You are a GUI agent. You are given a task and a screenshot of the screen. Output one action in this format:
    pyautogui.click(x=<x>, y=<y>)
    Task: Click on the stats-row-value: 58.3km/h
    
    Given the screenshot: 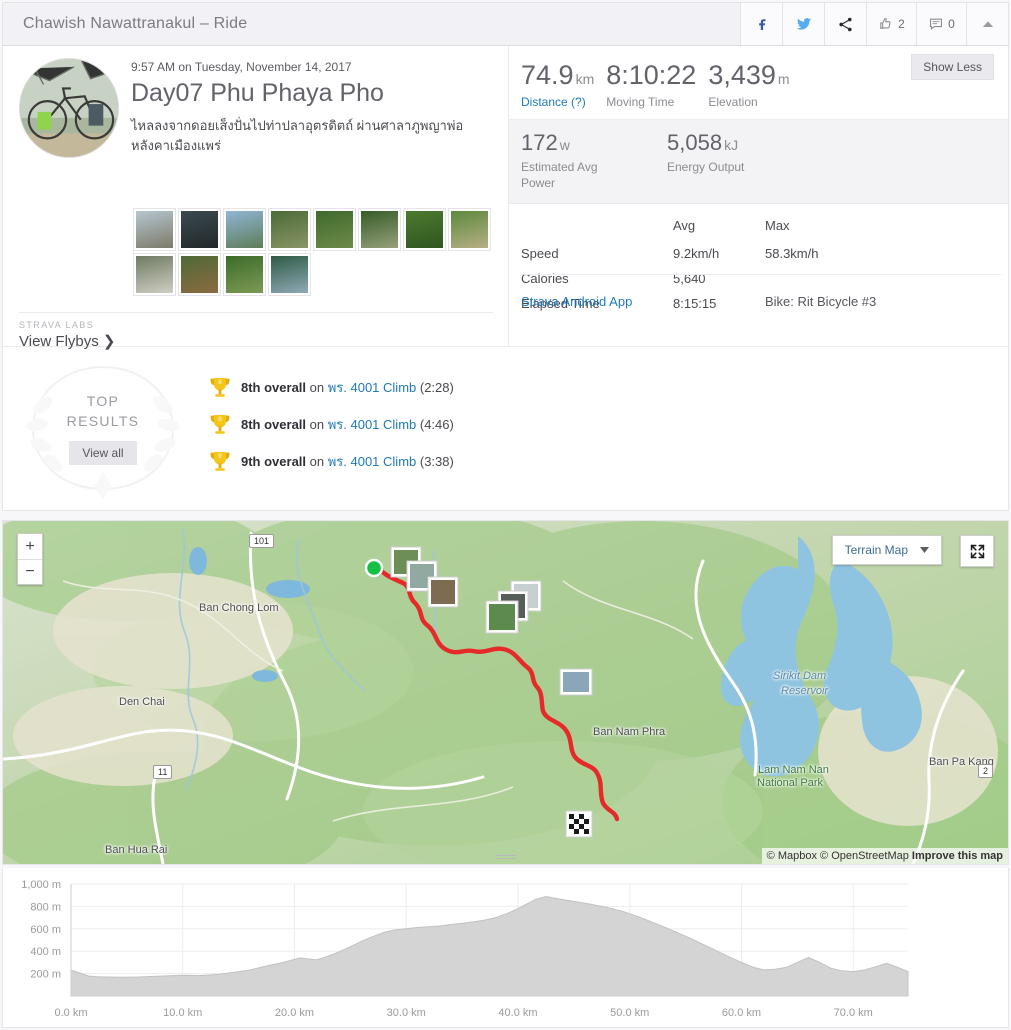 What is the action you would take?
    pyautogui.click(x=792, y=254)
    